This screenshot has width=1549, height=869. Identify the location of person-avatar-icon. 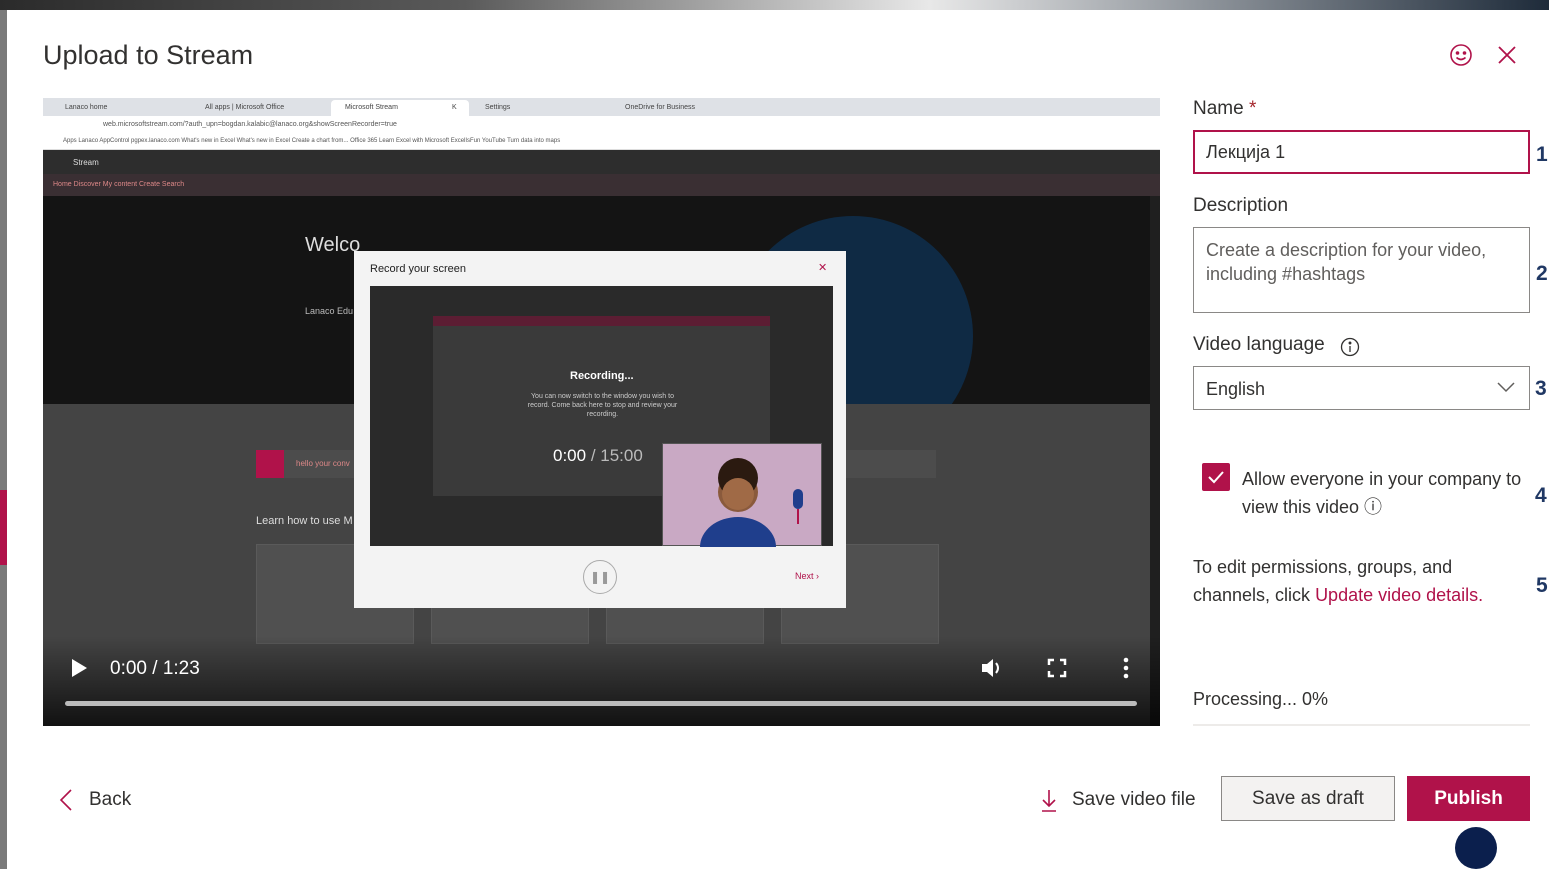
(751, 517).